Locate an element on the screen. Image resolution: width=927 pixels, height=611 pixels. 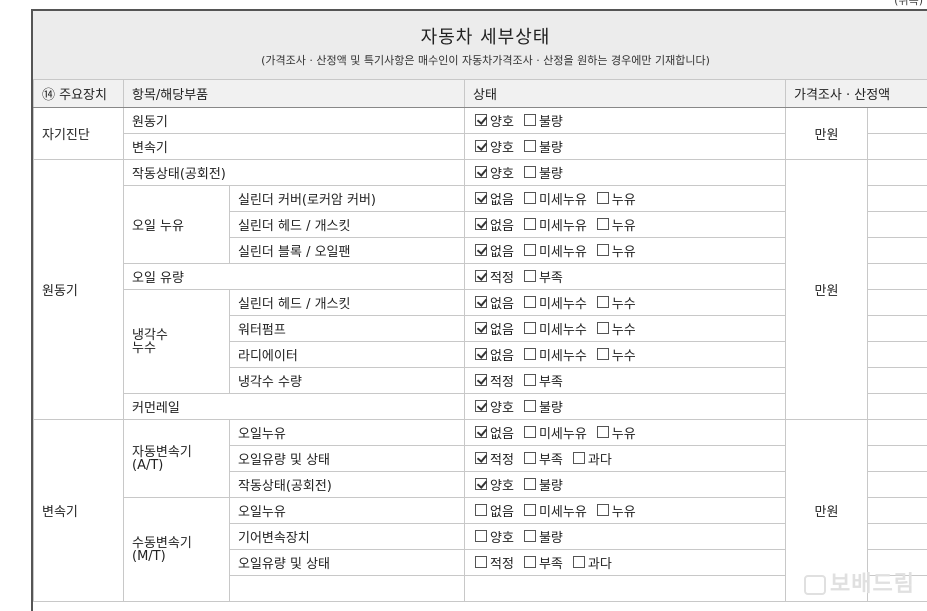
status-option: 과다 is located at coordinates (592, 562).